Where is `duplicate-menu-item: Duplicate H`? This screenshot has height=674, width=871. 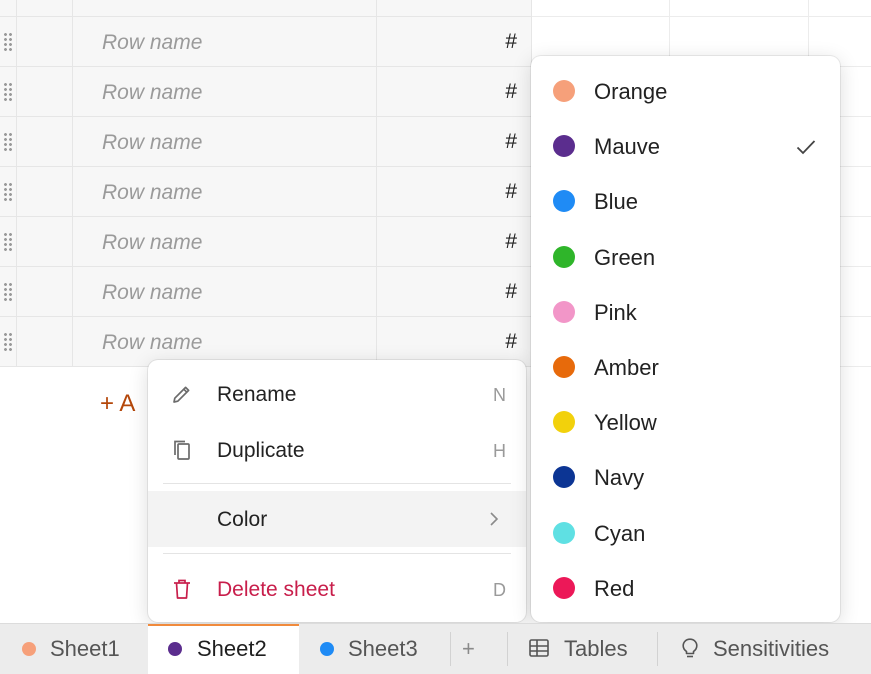 duplicate-menu-item: Duplicate H is located at coordinates (337, 450).